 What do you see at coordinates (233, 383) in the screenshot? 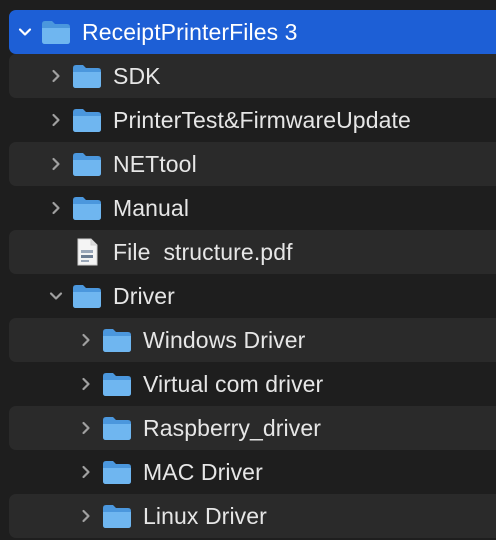
I see `tree-row-label: Virtual com driver` at bounding box center [233, 383].